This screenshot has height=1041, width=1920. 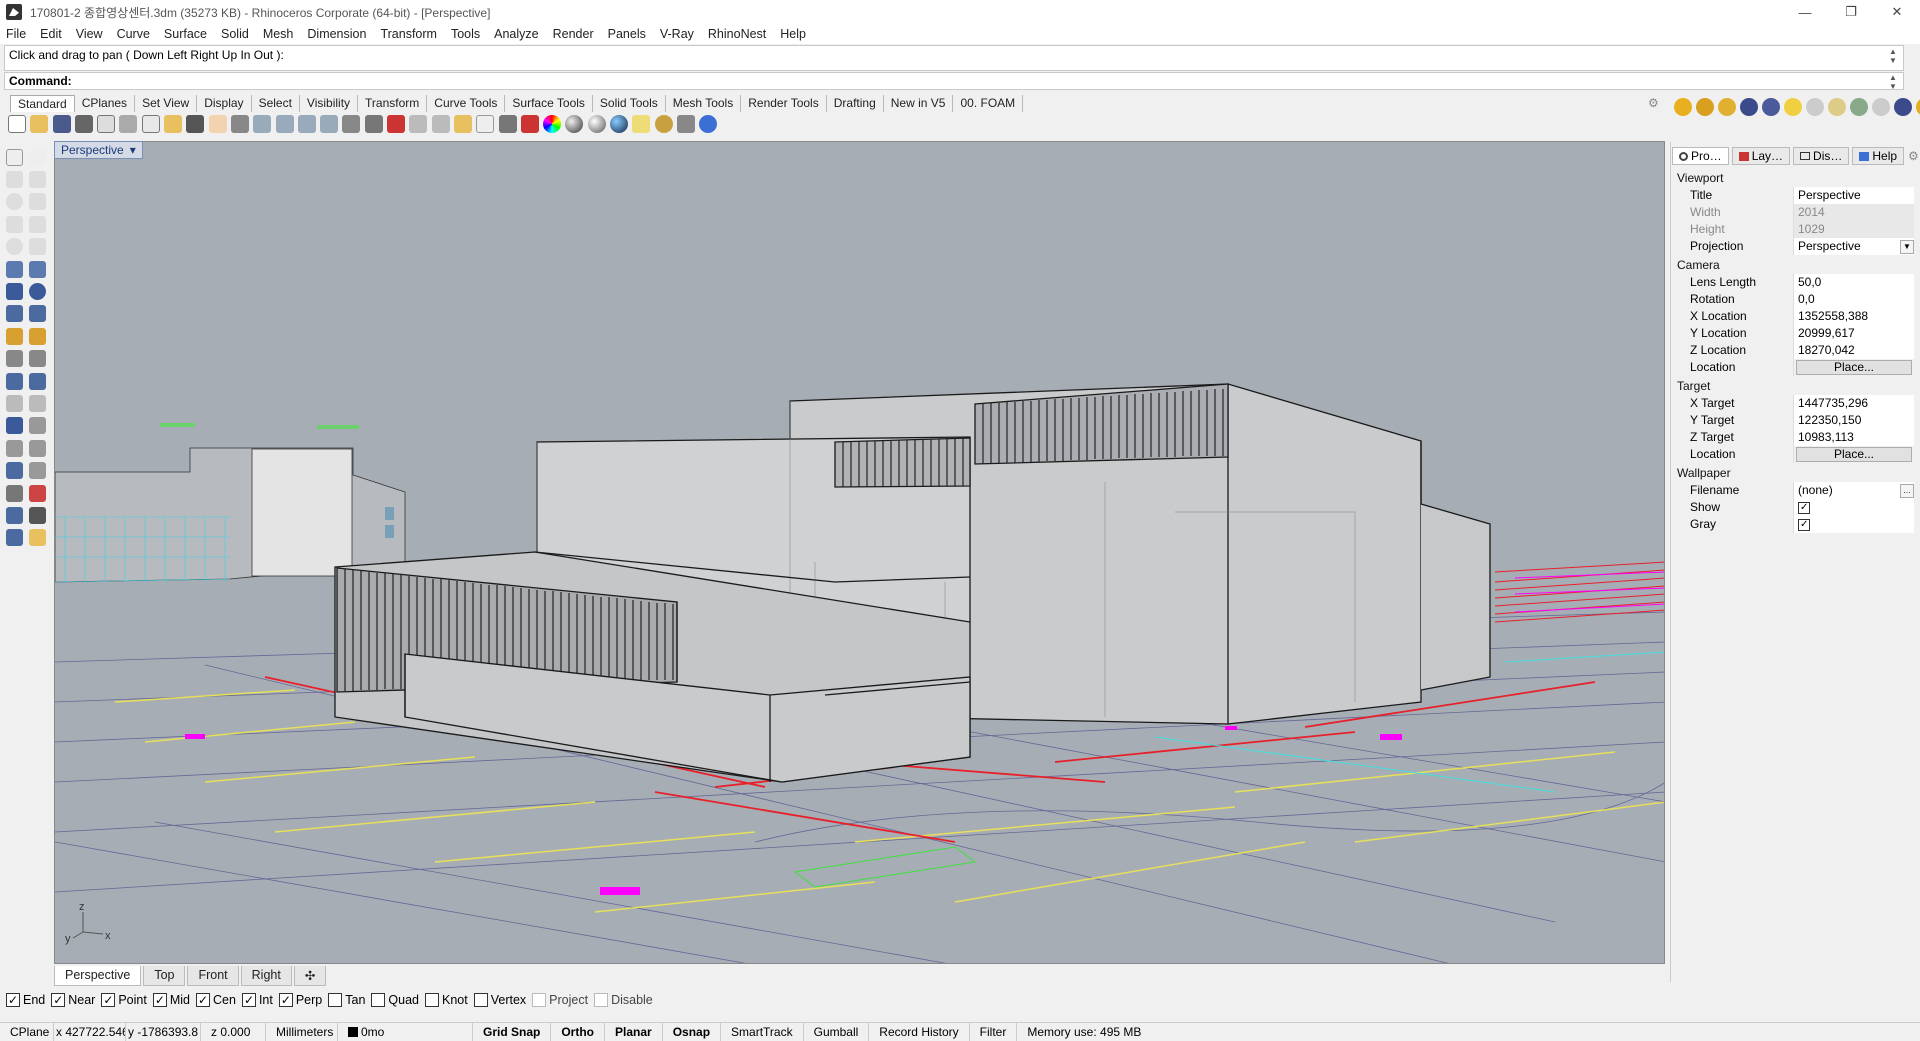 I want to click on fillet-icon, so click(x=37, y=269).